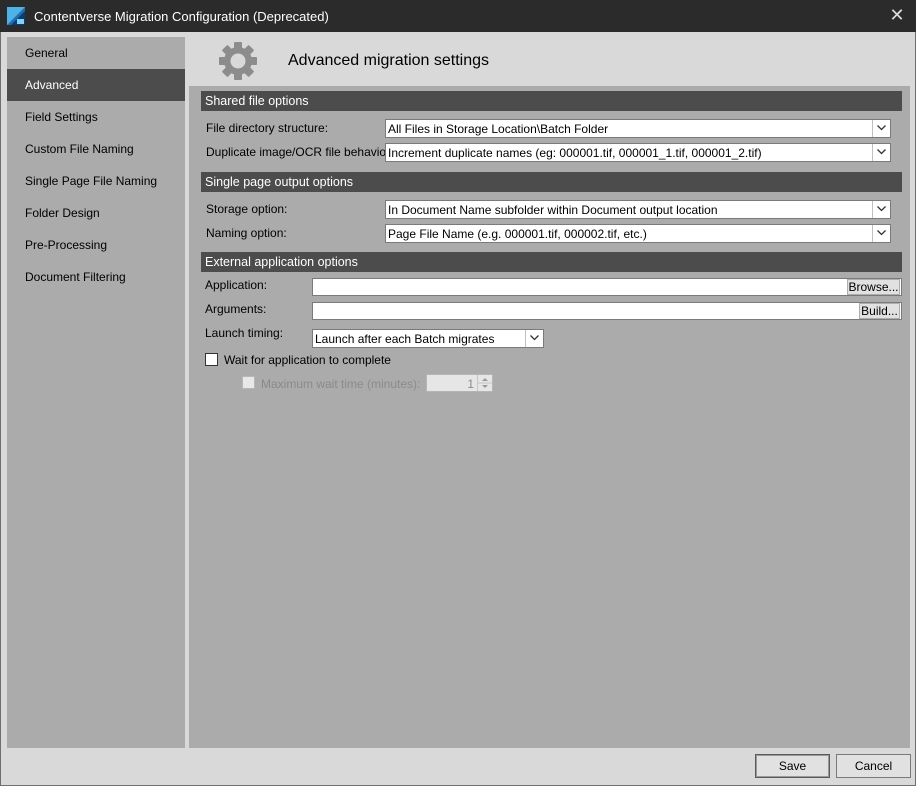  I want to click on application-input, so click(607, 287).